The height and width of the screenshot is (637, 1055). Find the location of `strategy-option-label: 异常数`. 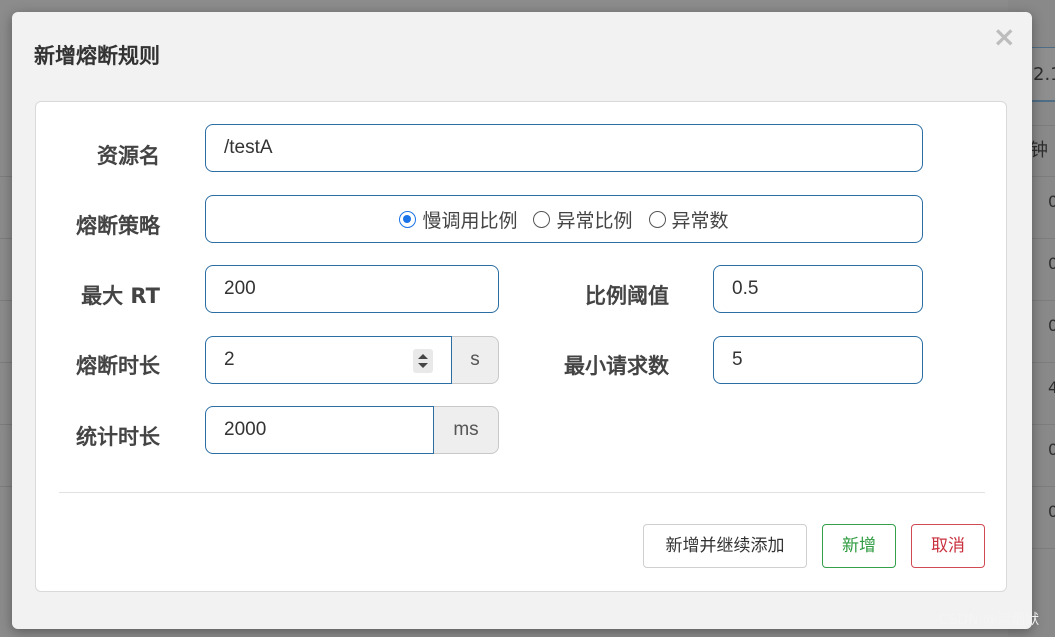

strategy-option-label: 异常数 is located at coordinates (700, 220).